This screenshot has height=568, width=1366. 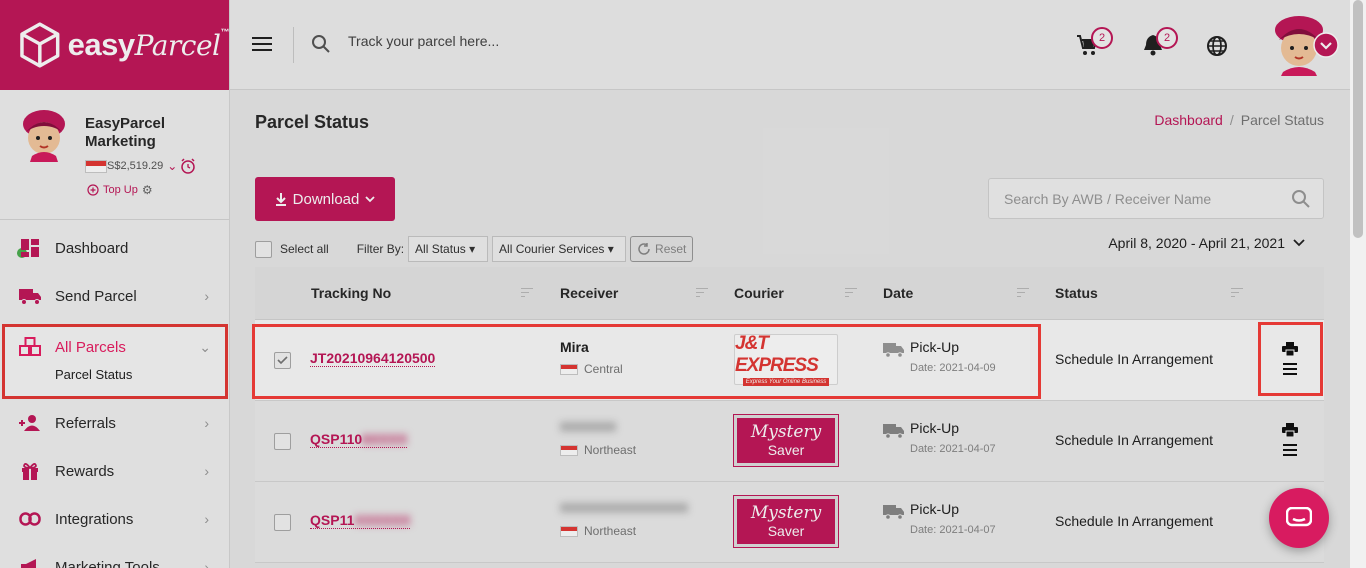 I want to click on download-button: Download, so click(x=325, y=199).